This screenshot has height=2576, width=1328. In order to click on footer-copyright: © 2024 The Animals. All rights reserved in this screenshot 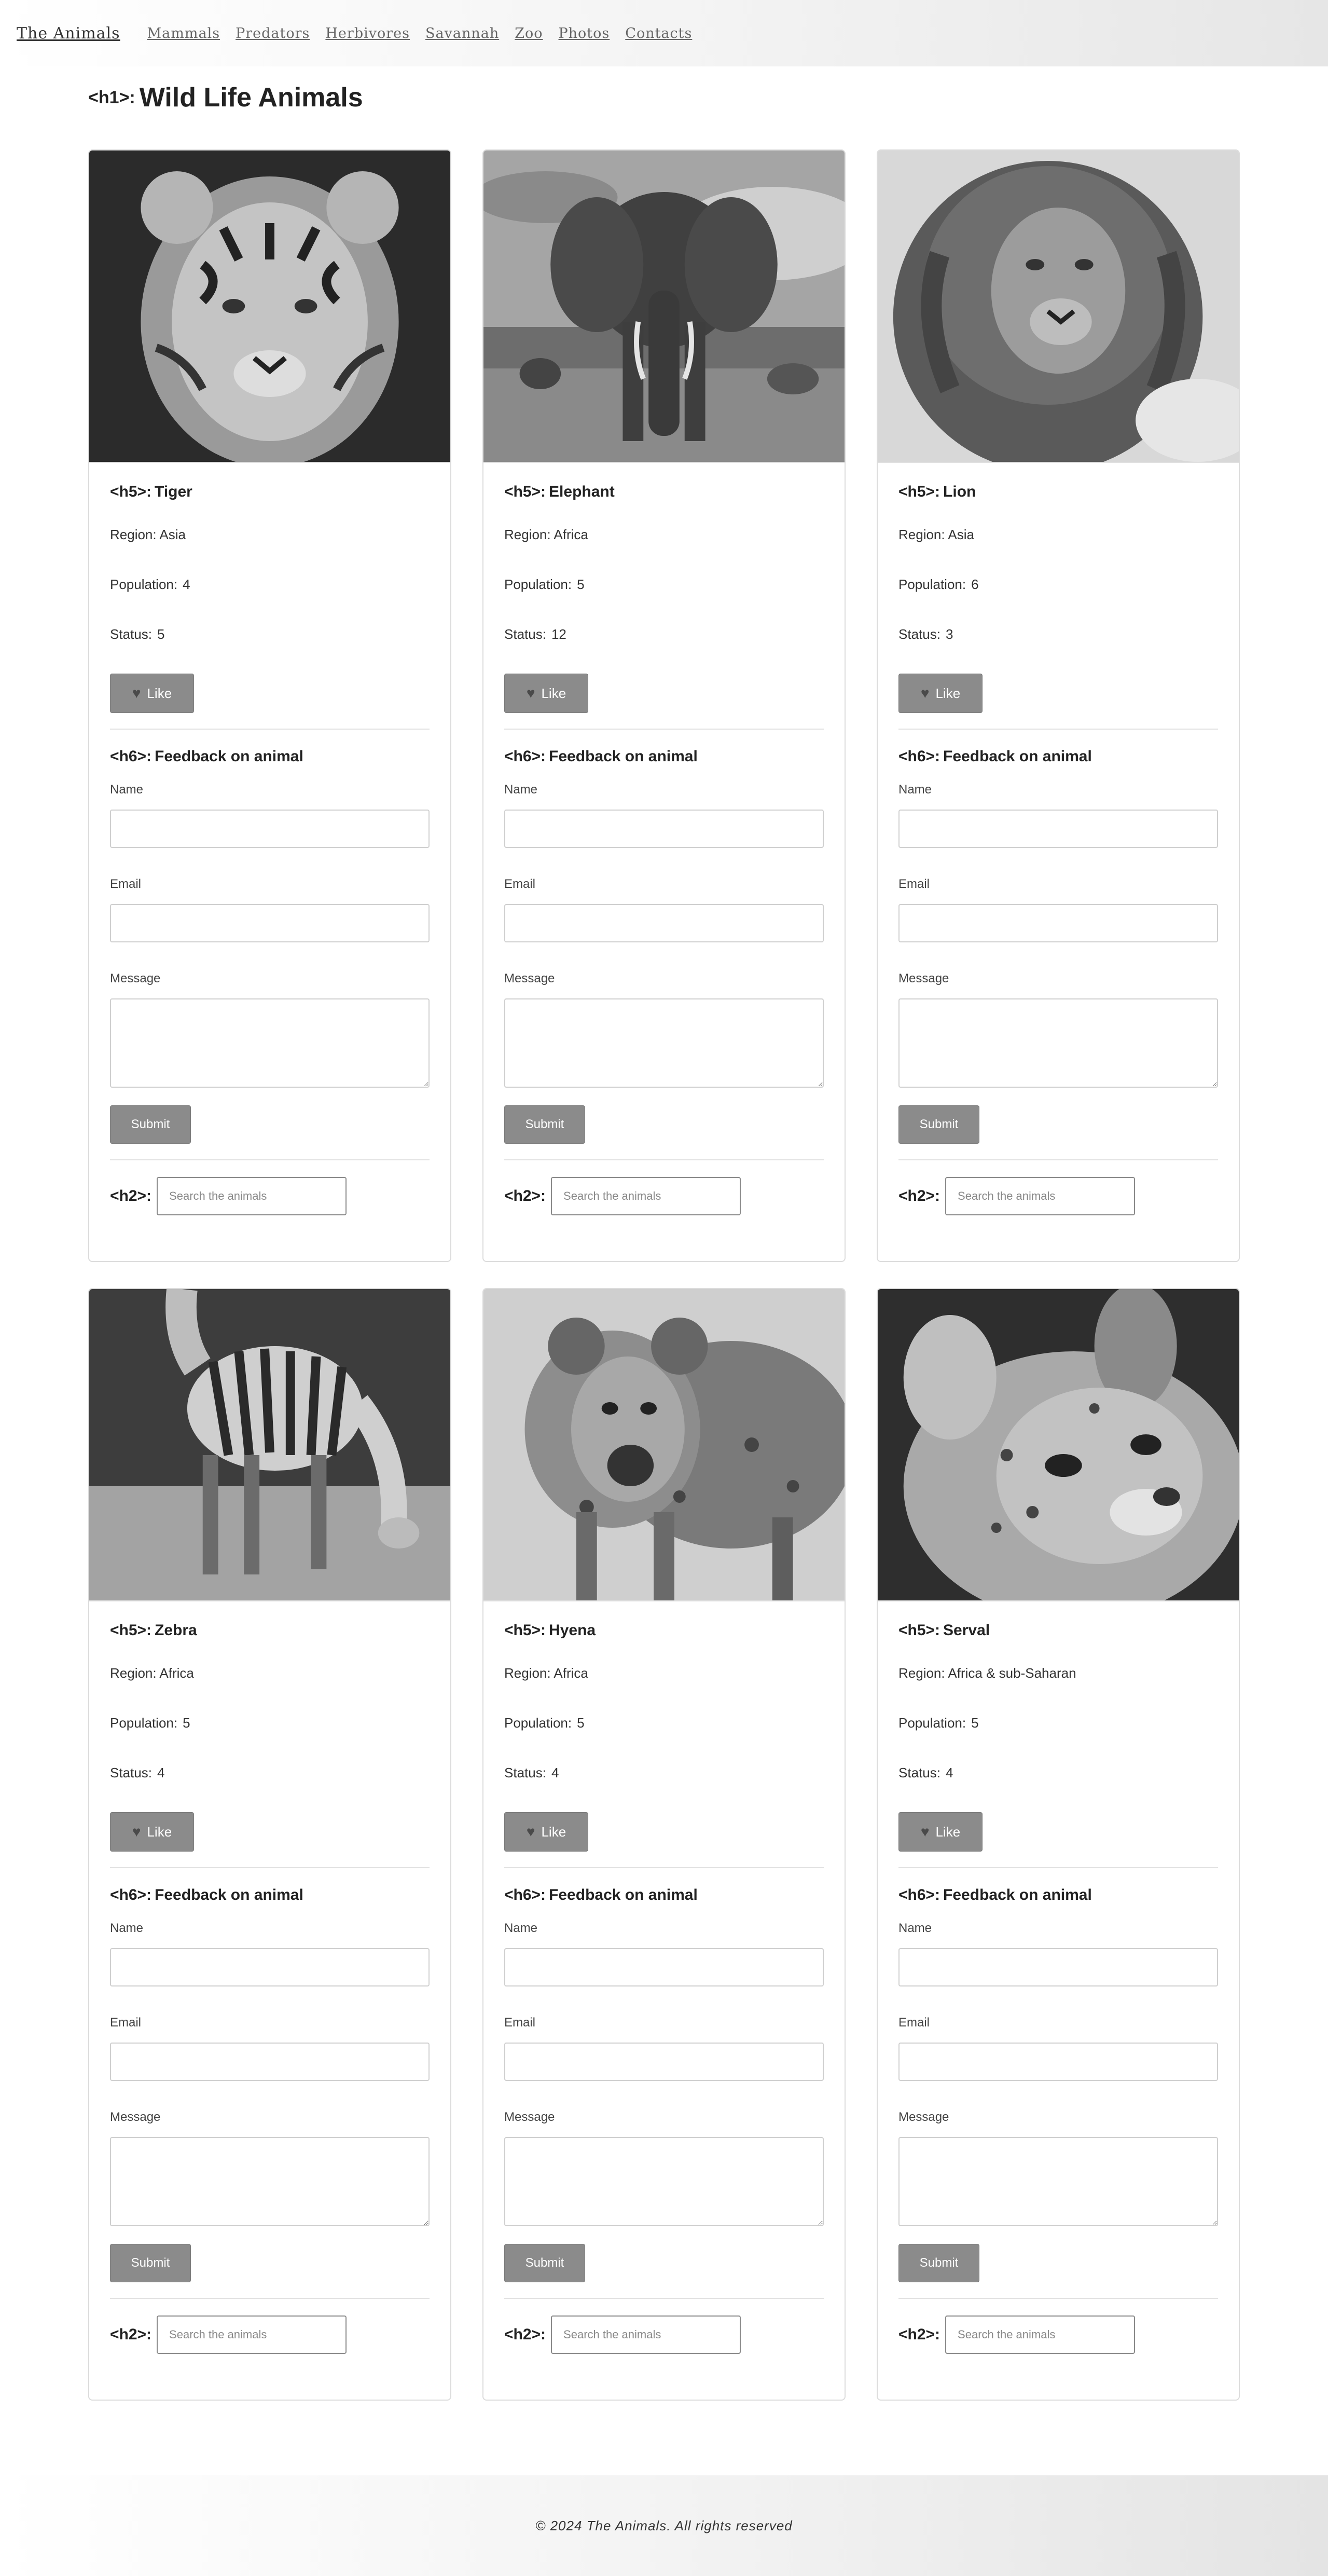, I will do `click(664, 2525)`.